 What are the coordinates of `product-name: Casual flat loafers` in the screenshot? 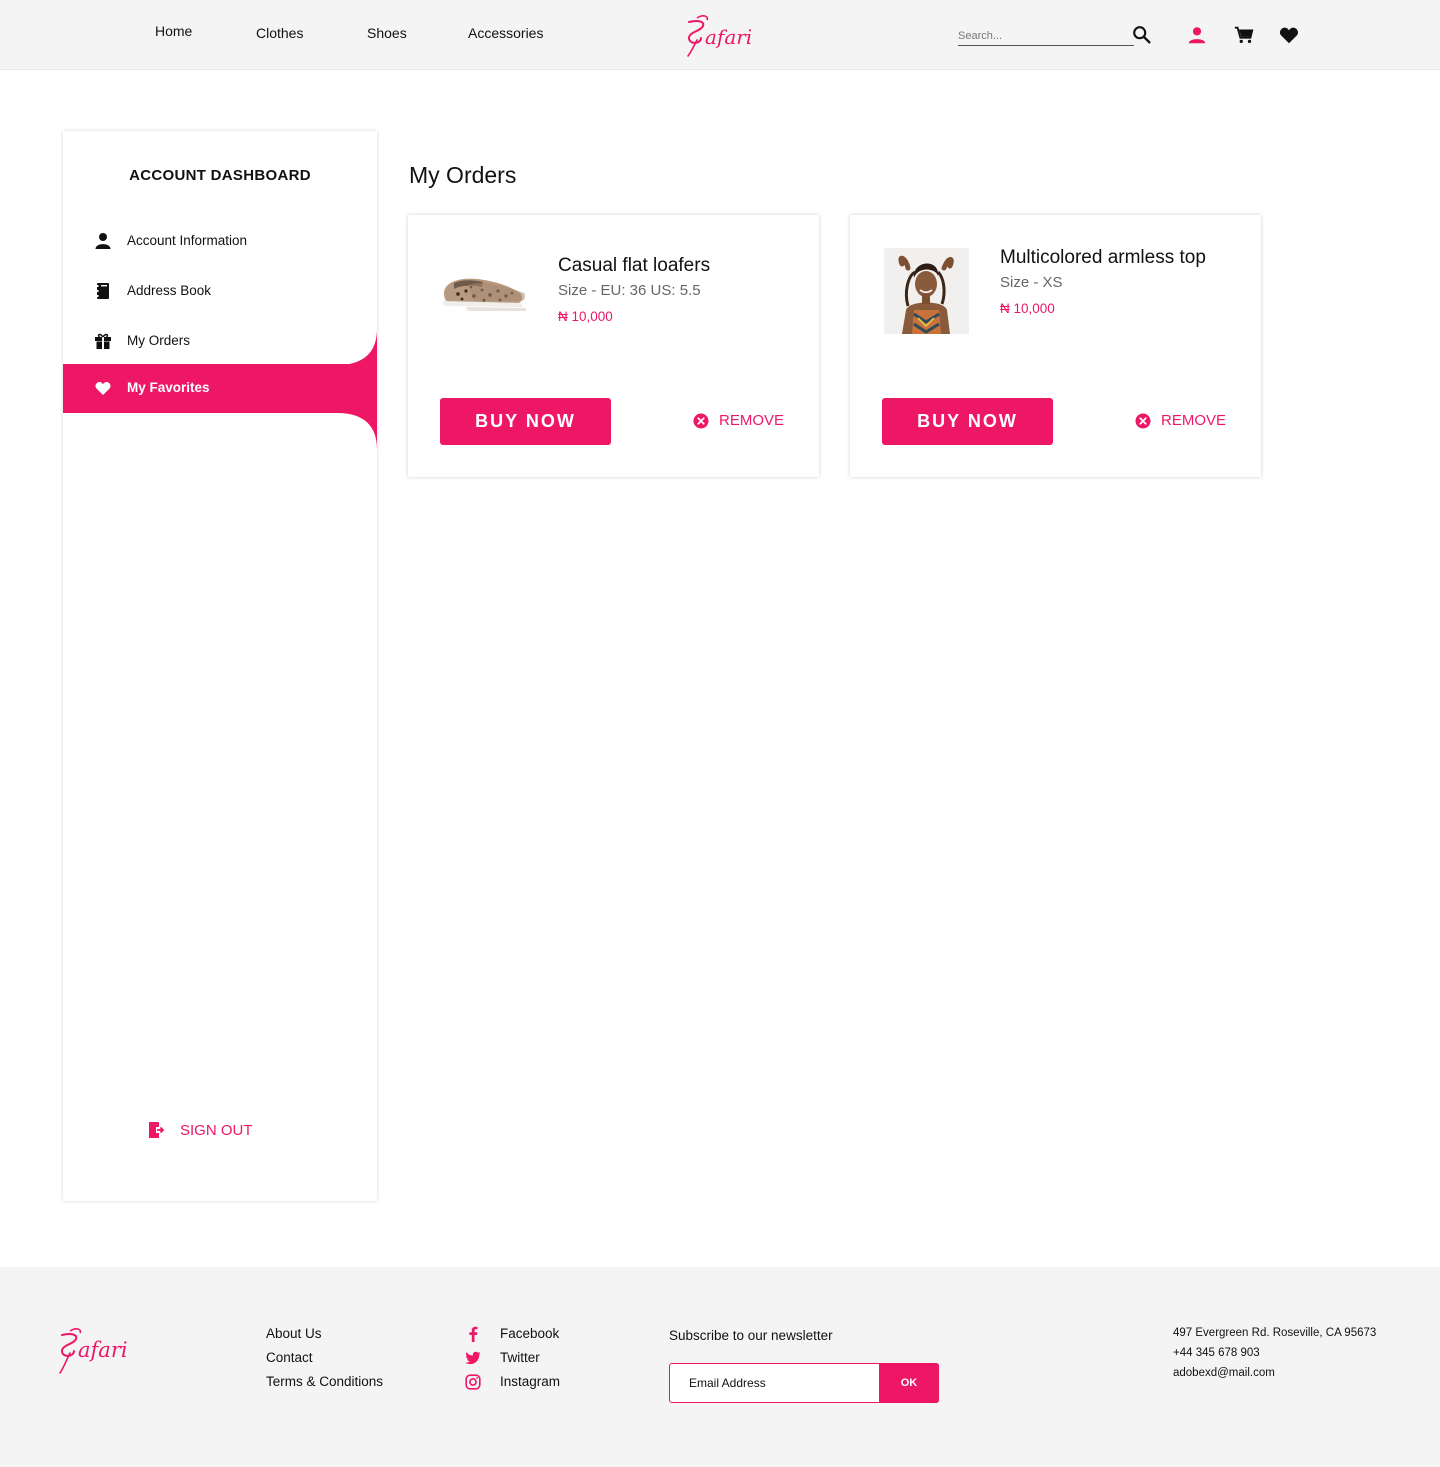 It's located at (634, 265).